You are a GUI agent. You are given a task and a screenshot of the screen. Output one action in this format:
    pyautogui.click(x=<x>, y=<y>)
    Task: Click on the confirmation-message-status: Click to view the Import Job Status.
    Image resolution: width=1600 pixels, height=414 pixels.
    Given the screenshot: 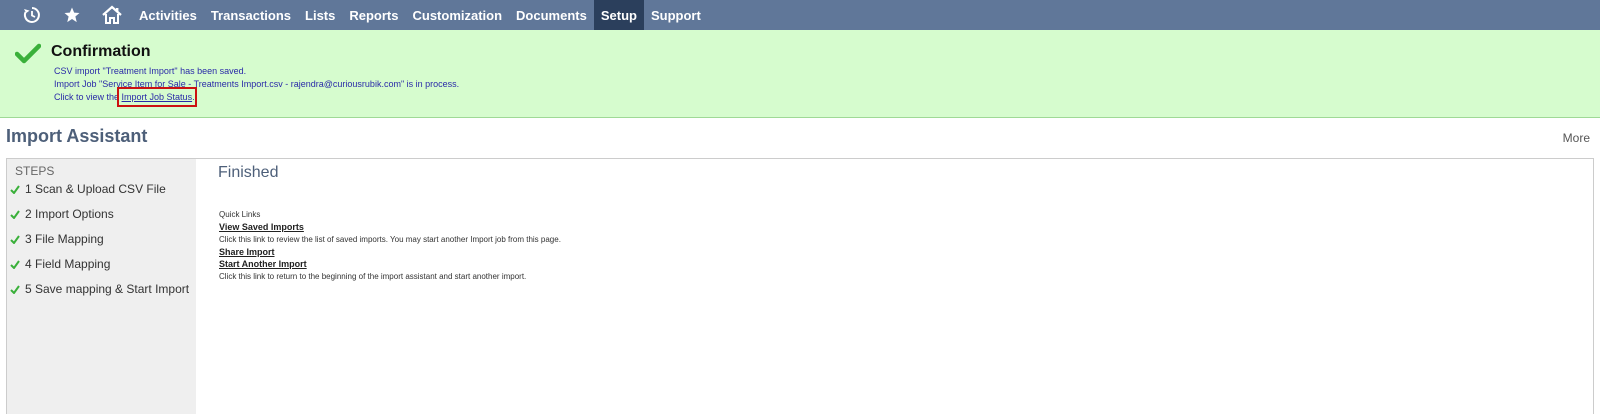 What is the action you would take?
    pyautogui.click(x=126, y=97)
    